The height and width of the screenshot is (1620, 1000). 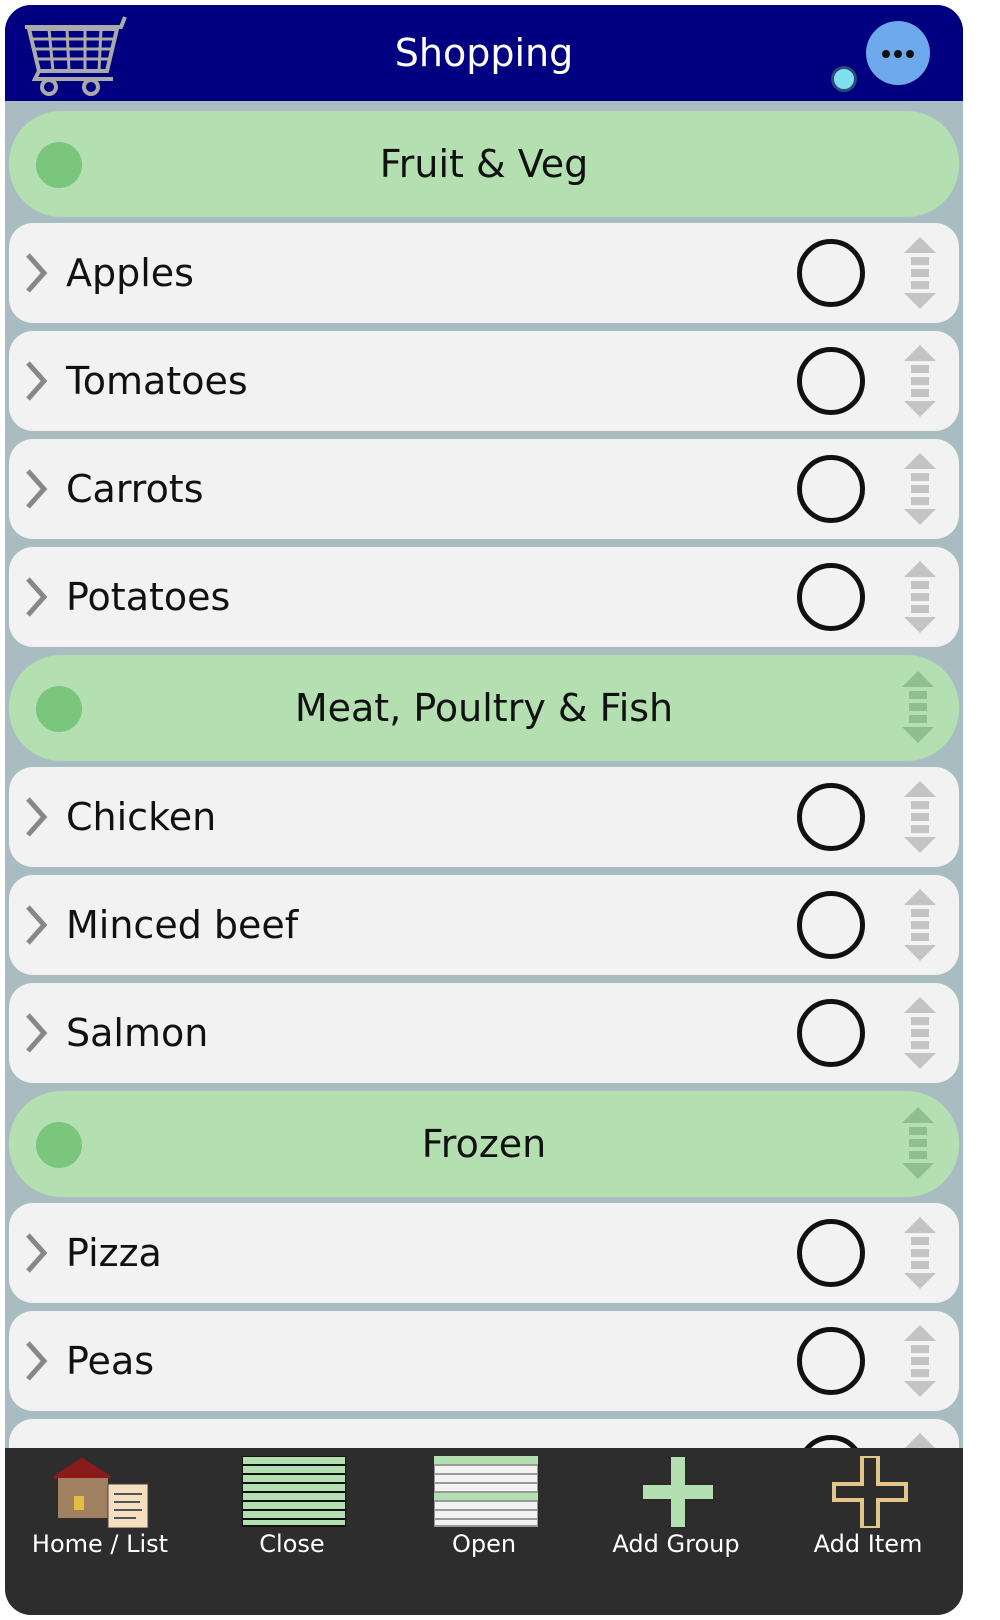 I want to click on group-header: Fruit & Veg, so click(x=484, y=164).